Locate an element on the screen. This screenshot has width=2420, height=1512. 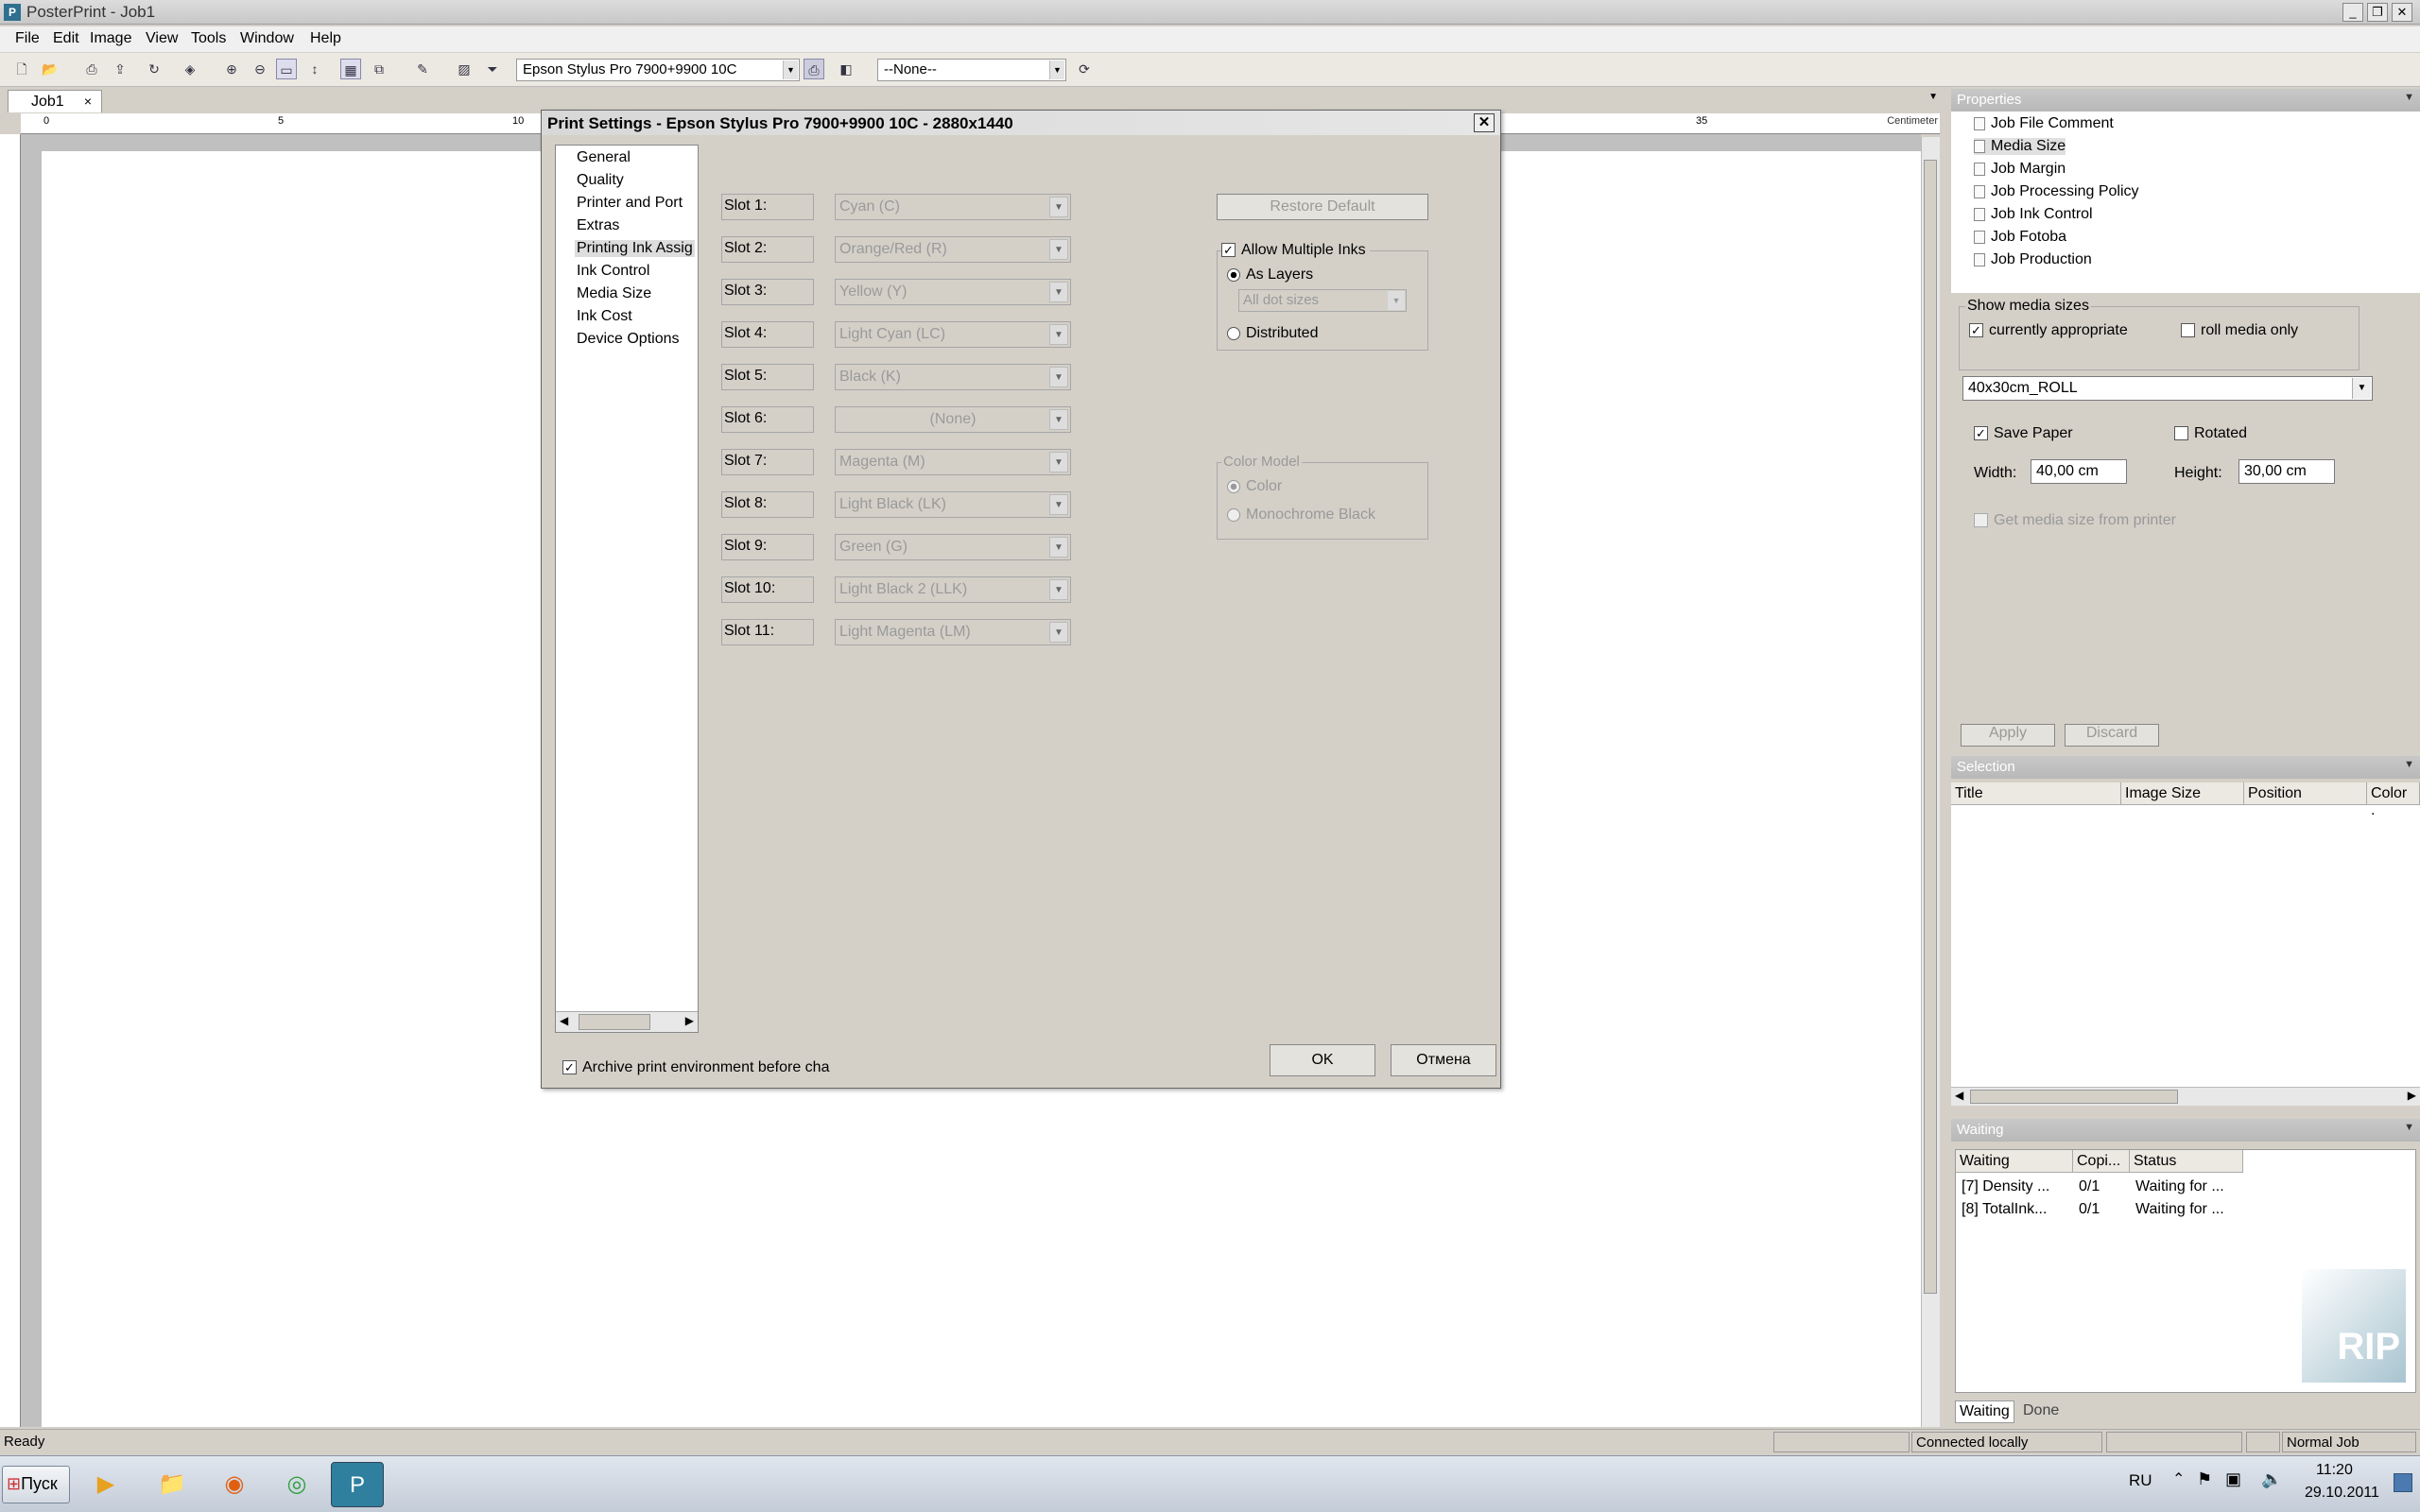
posterprint-taskbar-icon: P is located at coordinates (357, 1484).